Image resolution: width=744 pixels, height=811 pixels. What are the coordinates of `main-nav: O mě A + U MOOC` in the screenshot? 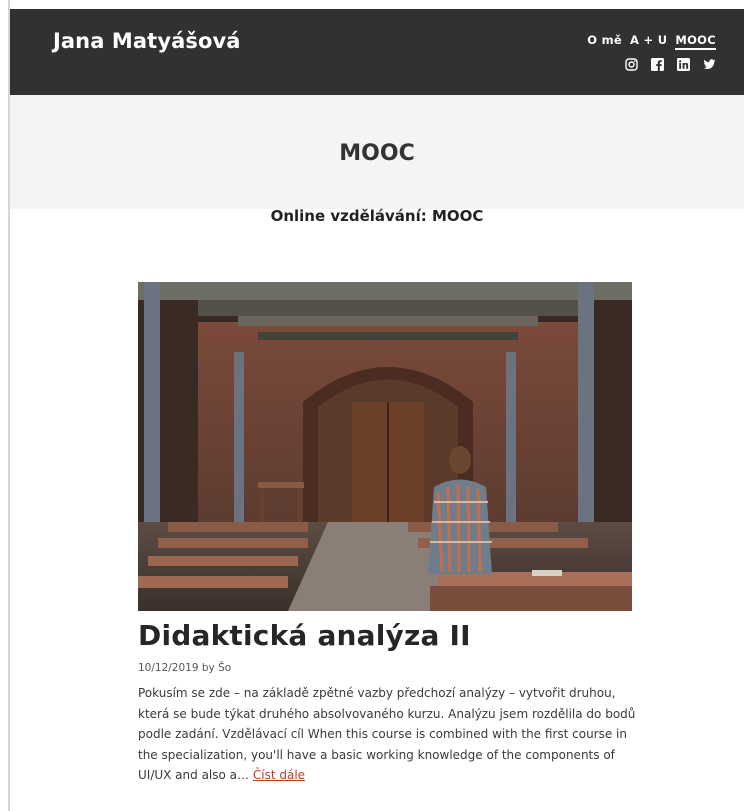 It's located at (651, 41).